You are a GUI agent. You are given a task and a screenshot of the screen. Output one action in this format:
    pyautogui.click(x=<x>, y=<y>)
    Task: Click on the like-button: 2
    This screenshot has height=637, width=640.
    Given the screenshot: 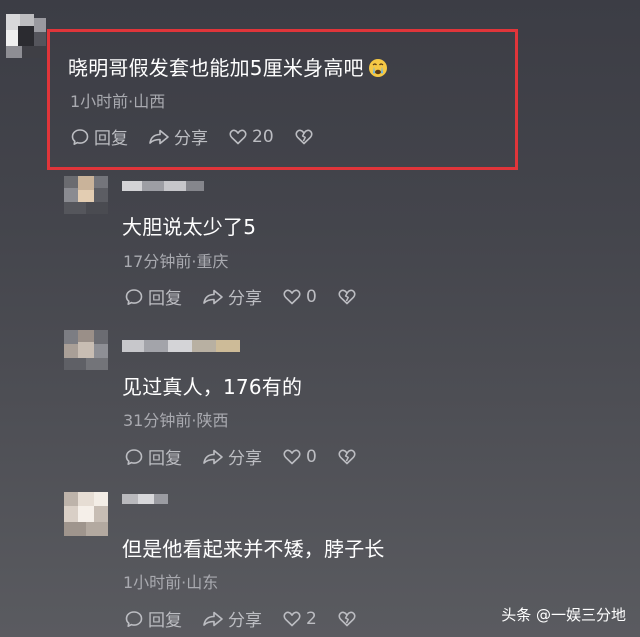 What is the action you would take?
    pyautogui.click(x=299, y=619)
    